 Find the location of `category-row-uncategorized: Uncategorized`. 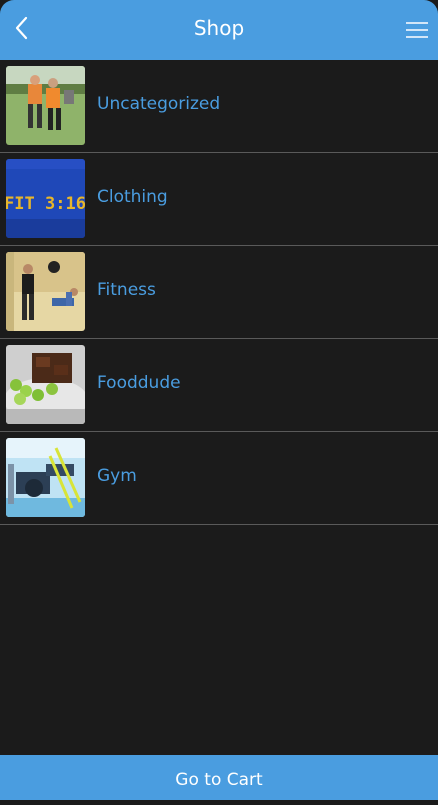

category-row-uncategorized: Uncategorized is located at coordinates (219, 106).